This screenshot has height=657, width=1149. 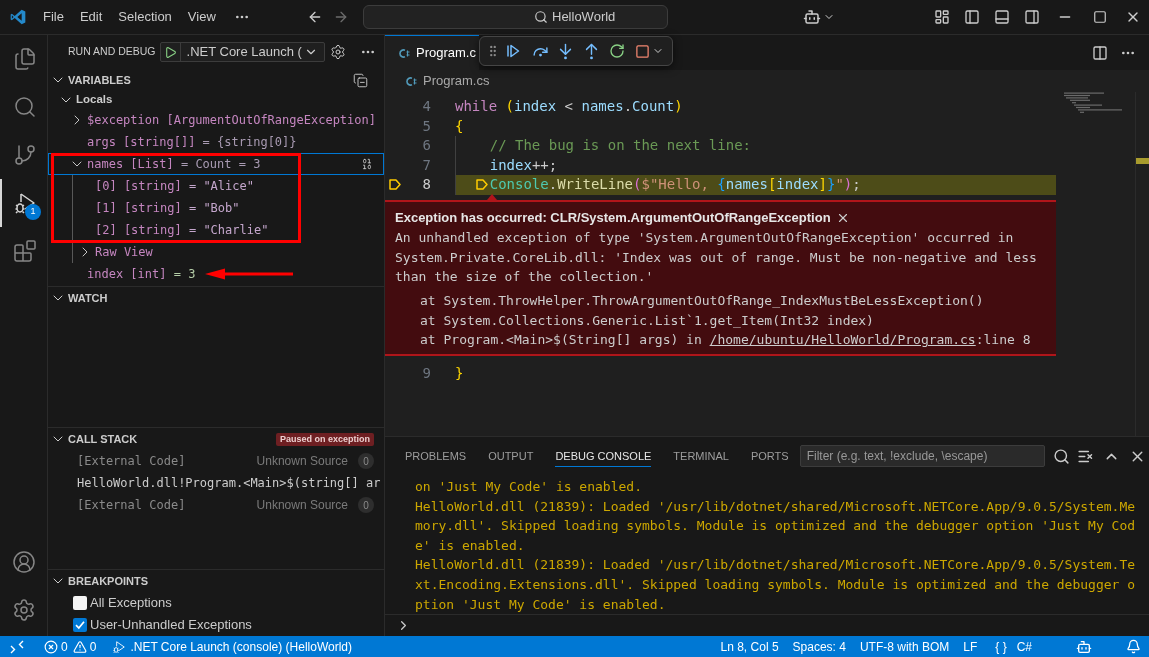 I want to click on tree-item: [1] [string] = "Bob", so click(x=158, y=208).